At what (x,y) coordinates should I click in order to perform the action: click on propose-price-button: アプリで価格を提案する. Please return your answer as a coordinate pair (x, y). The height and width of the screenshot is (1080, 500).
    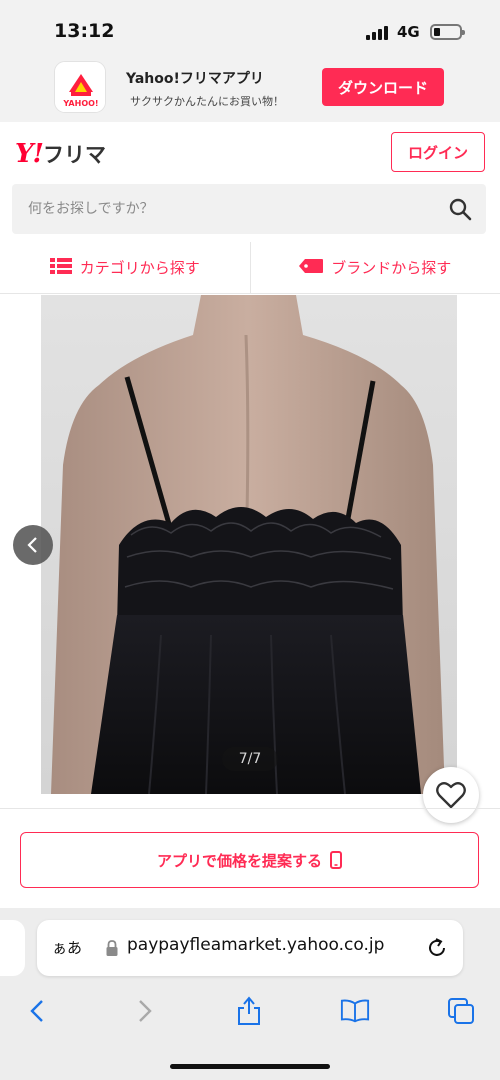
    Looking at the image, I should click on (249, 860).